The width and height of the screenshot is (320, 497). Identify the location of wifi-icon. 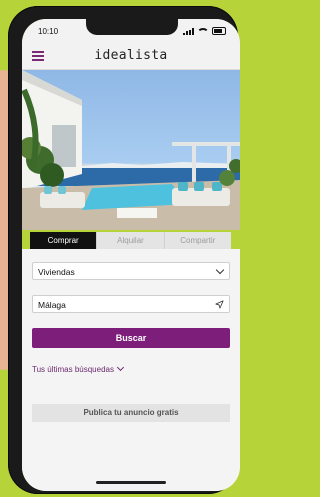
(203, 33).